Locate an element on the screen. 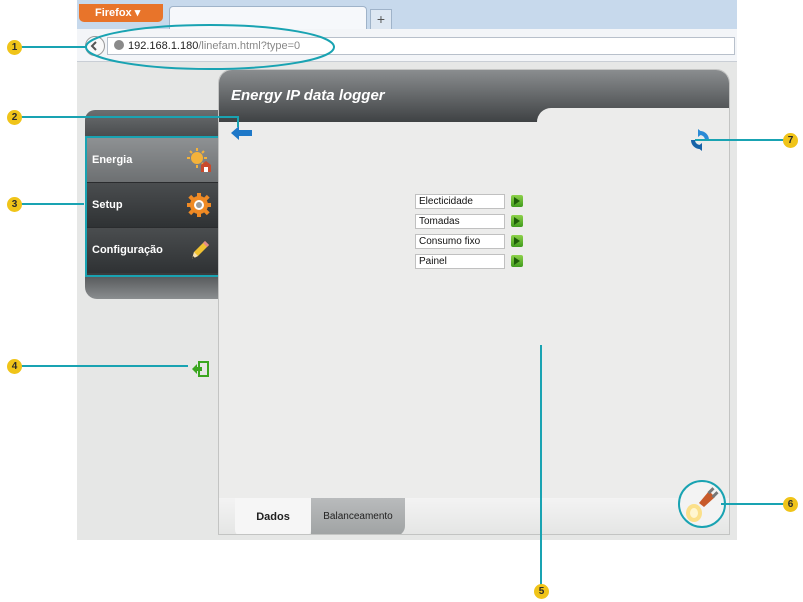 Image resolution: width=803 pixels, height=602 pixels. callout-2: 2 is located at coordinates (14, 117).